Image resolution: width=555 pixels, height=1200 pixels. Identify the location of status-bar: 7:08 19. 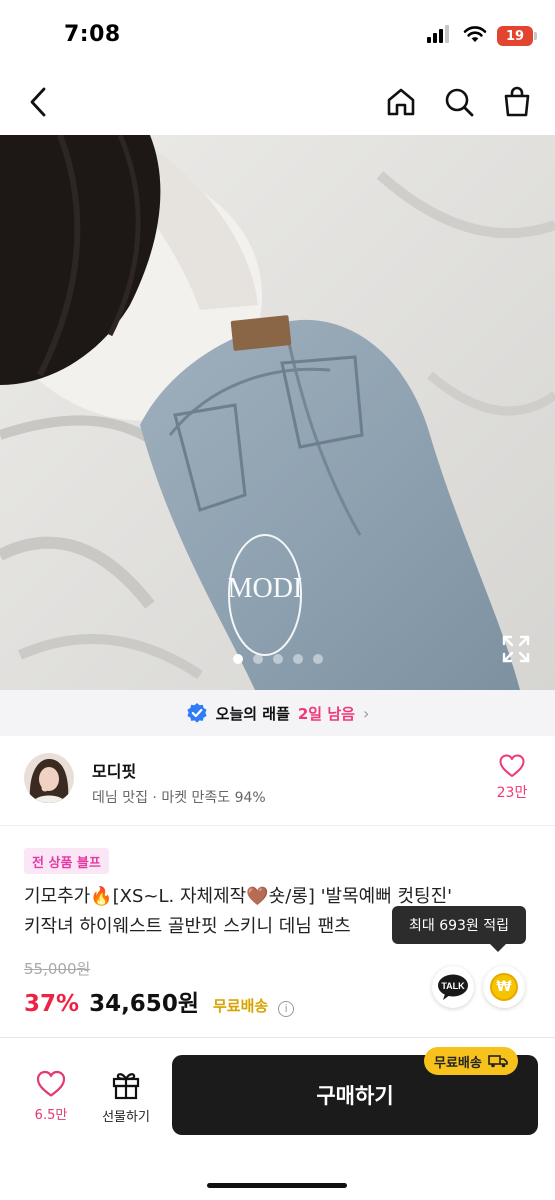
(277, 35).